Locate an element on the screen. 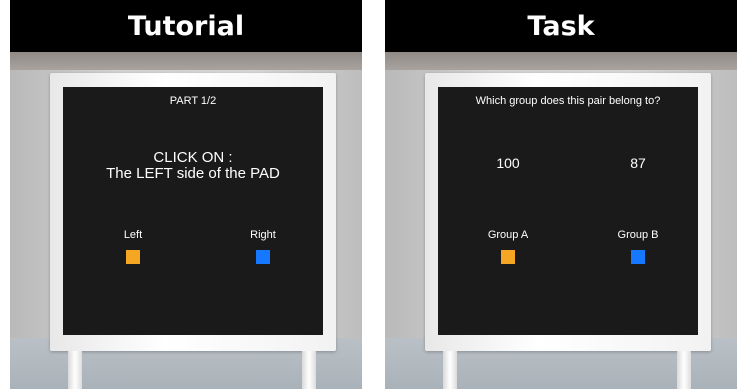  question-text: Which group does this pair belong to? is located at coordinates (568, 101).